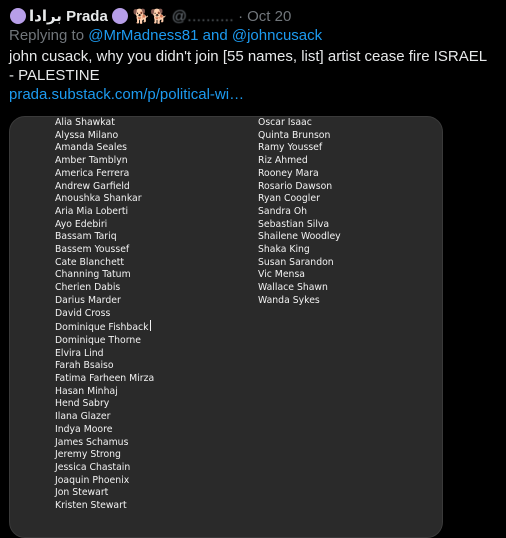  I want to click on mention-link: @johncusack, so click(277, 35).